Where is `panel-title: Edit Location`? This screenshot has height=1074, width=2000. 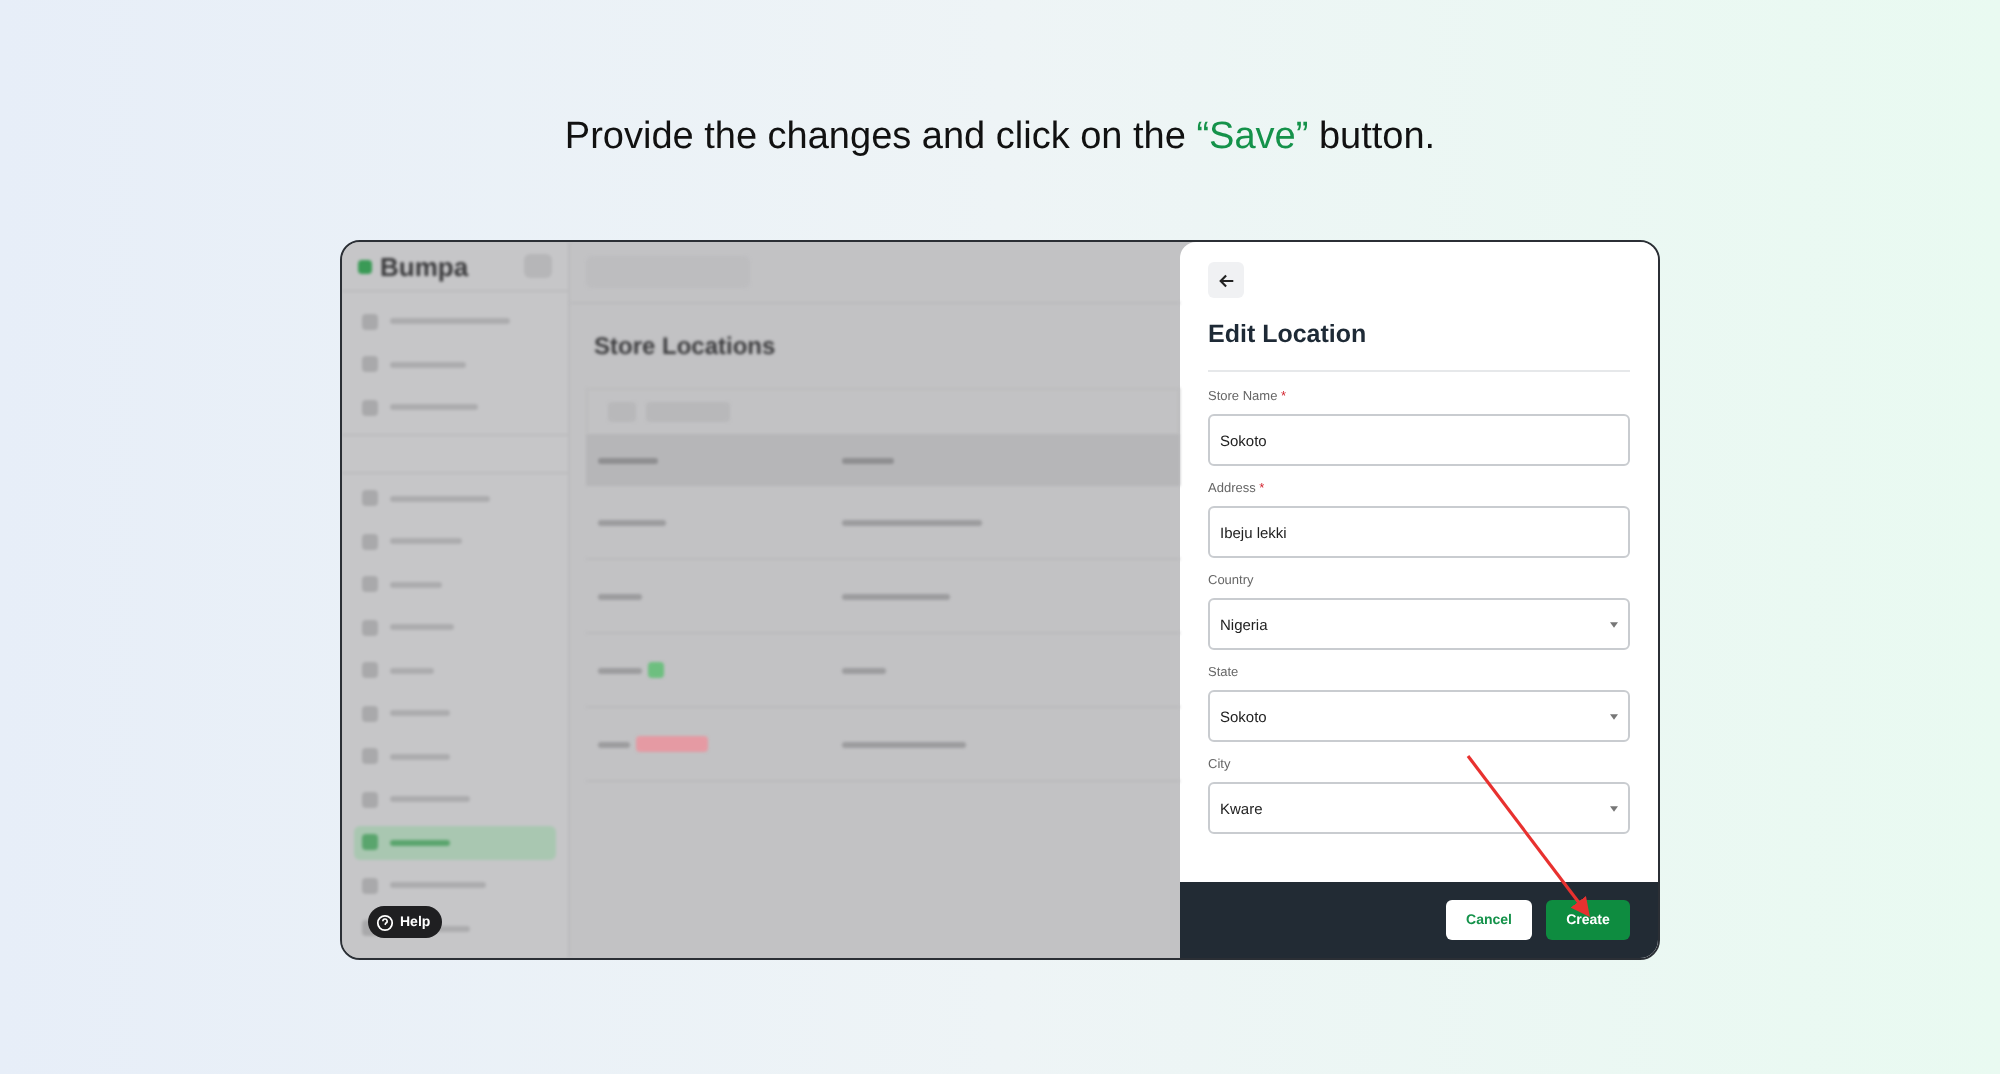
panel-title: Edit Location is located at coordinates (1288, 334).